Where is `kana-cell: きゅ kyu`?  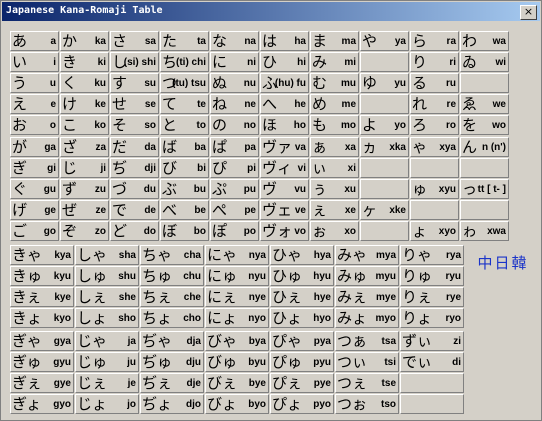 kana-cell: きゅ kyu is located at coordinates (42, 276).